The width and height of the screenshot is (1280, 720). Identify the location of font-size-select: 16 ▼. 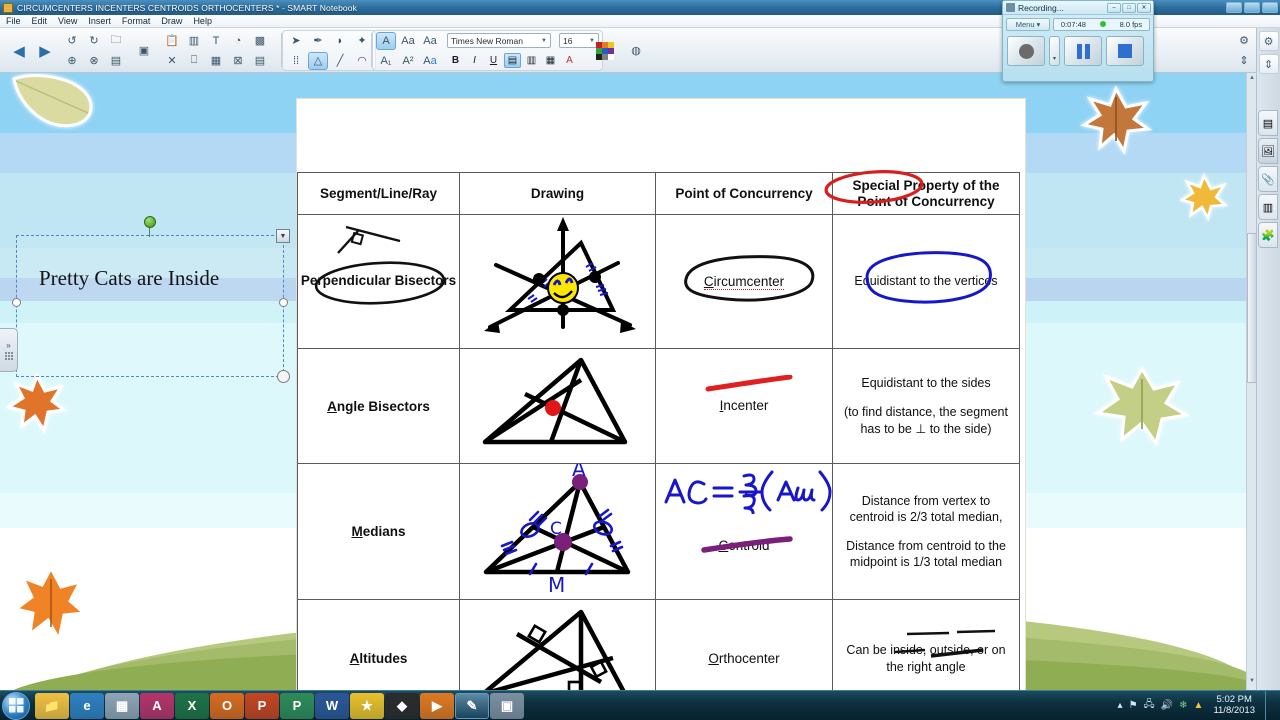
(579, 40).